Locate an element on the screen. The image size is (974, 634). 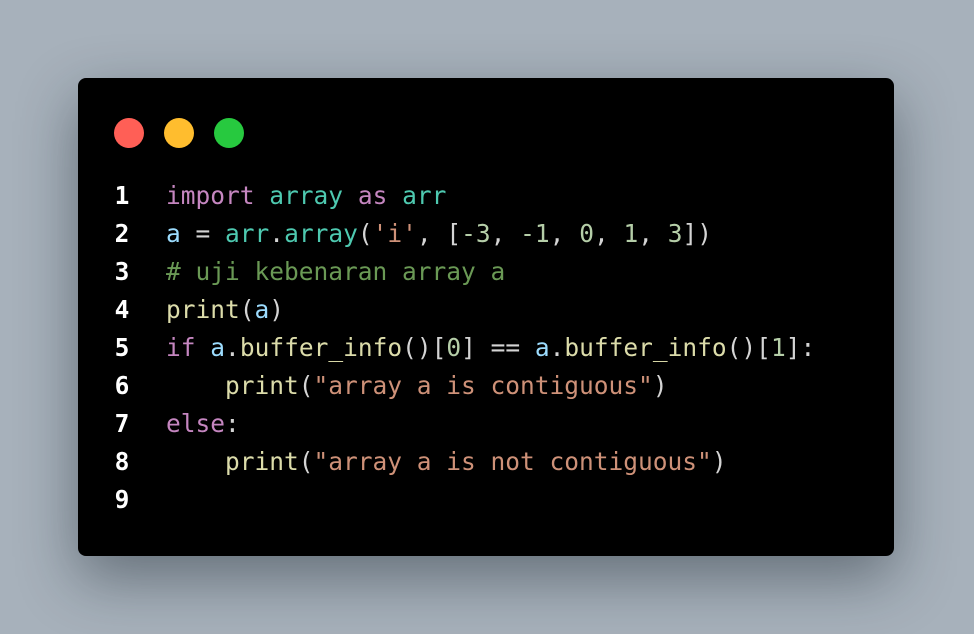
code-token: = is located at coordinates (203, 233).